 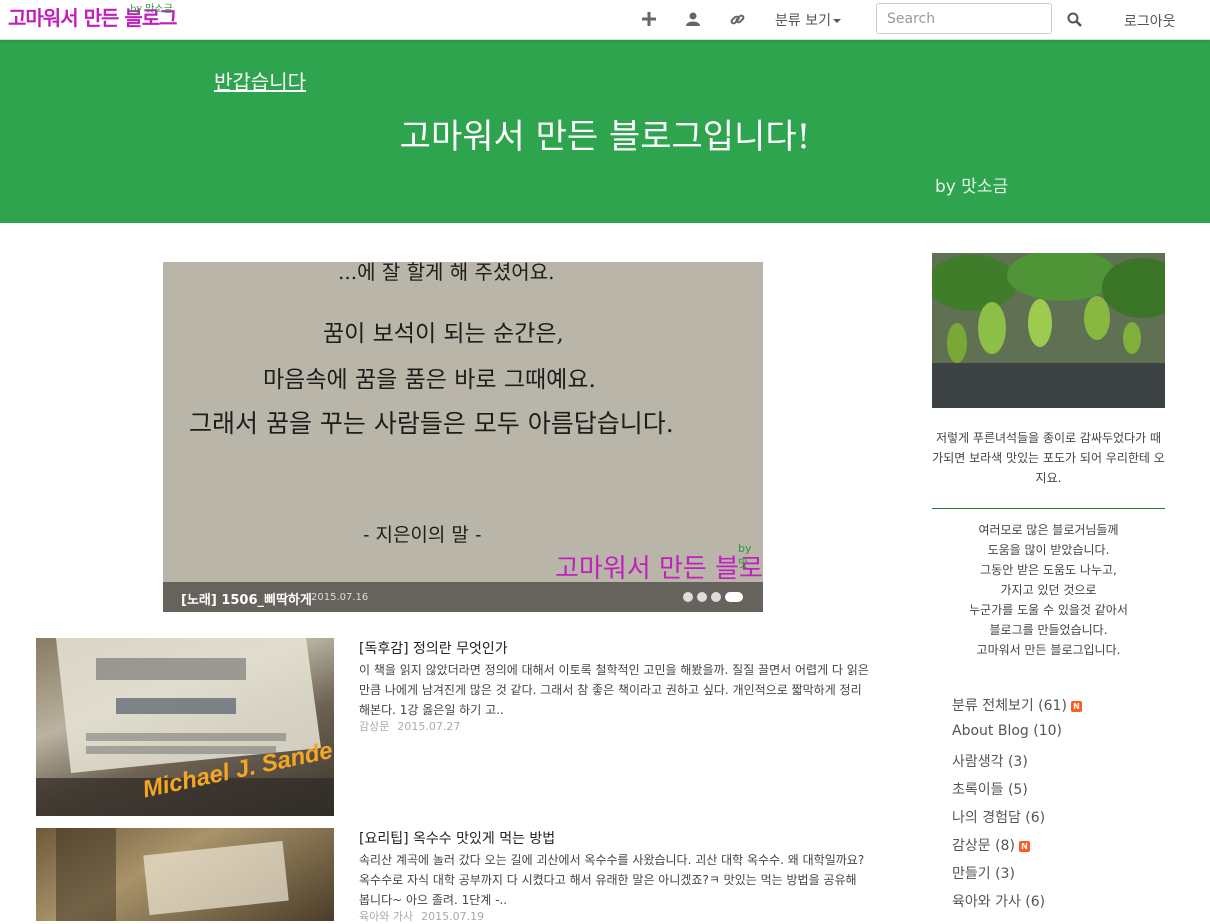 I want to click on link-icon, so click(x=737, y=19).